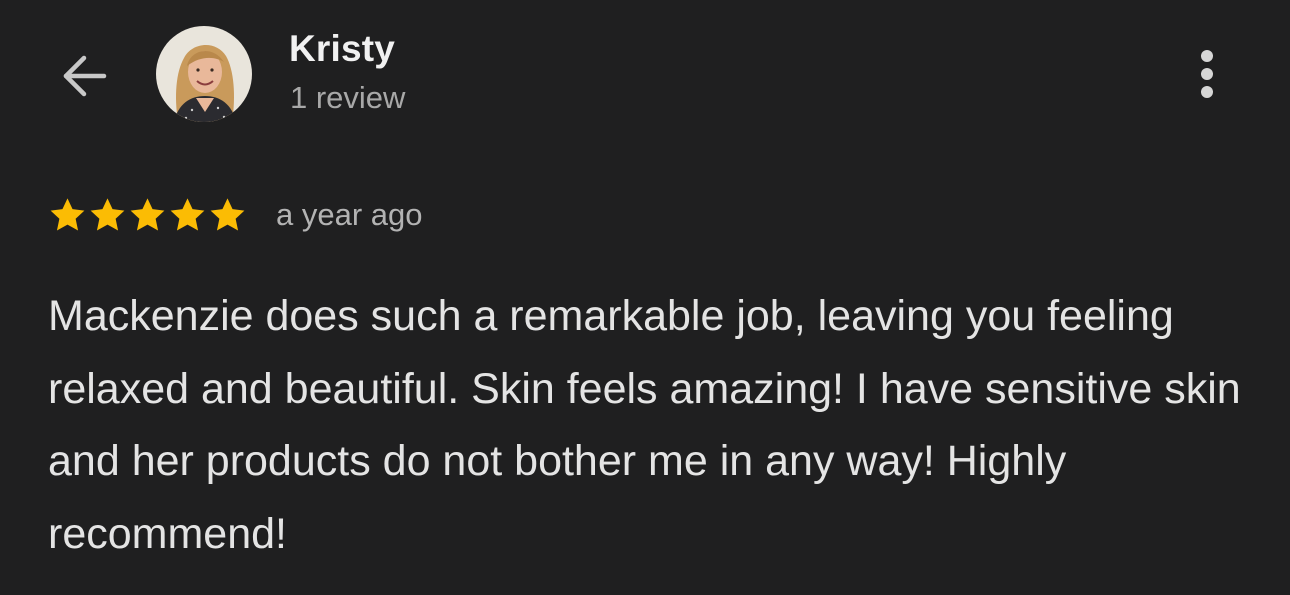  I want to click on user-name: Kristy, so click(342, 49).